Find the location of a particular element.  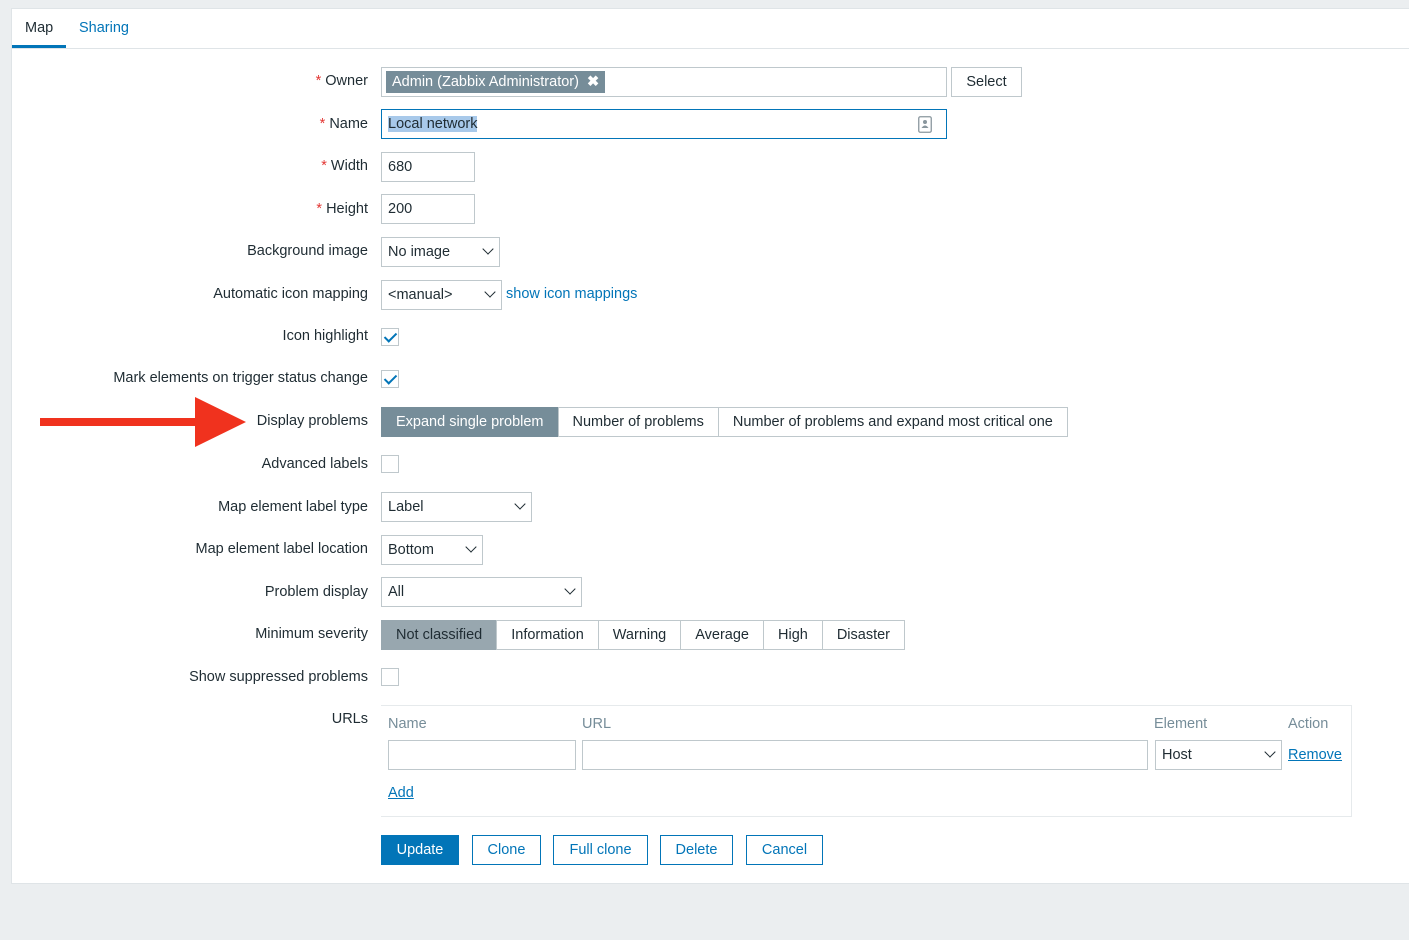

width-field: 680 is located at coordinates (428, 167).